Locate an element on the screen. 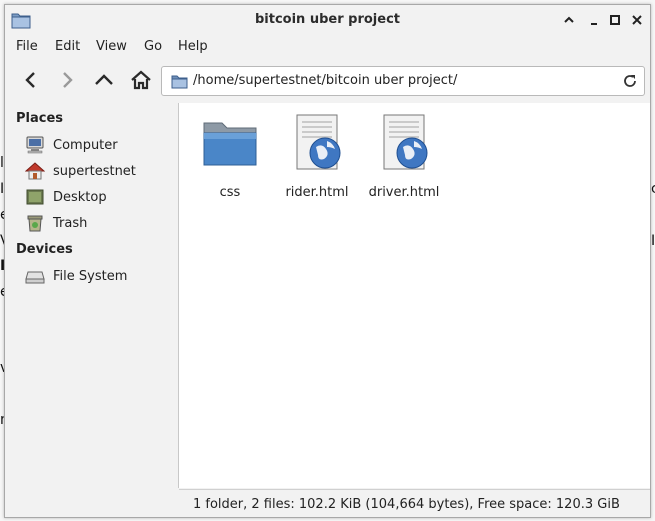 Image resolution: width=655 pixels, height=521 pixels. background-window-fragment: c is located at coordinates (653, 189).